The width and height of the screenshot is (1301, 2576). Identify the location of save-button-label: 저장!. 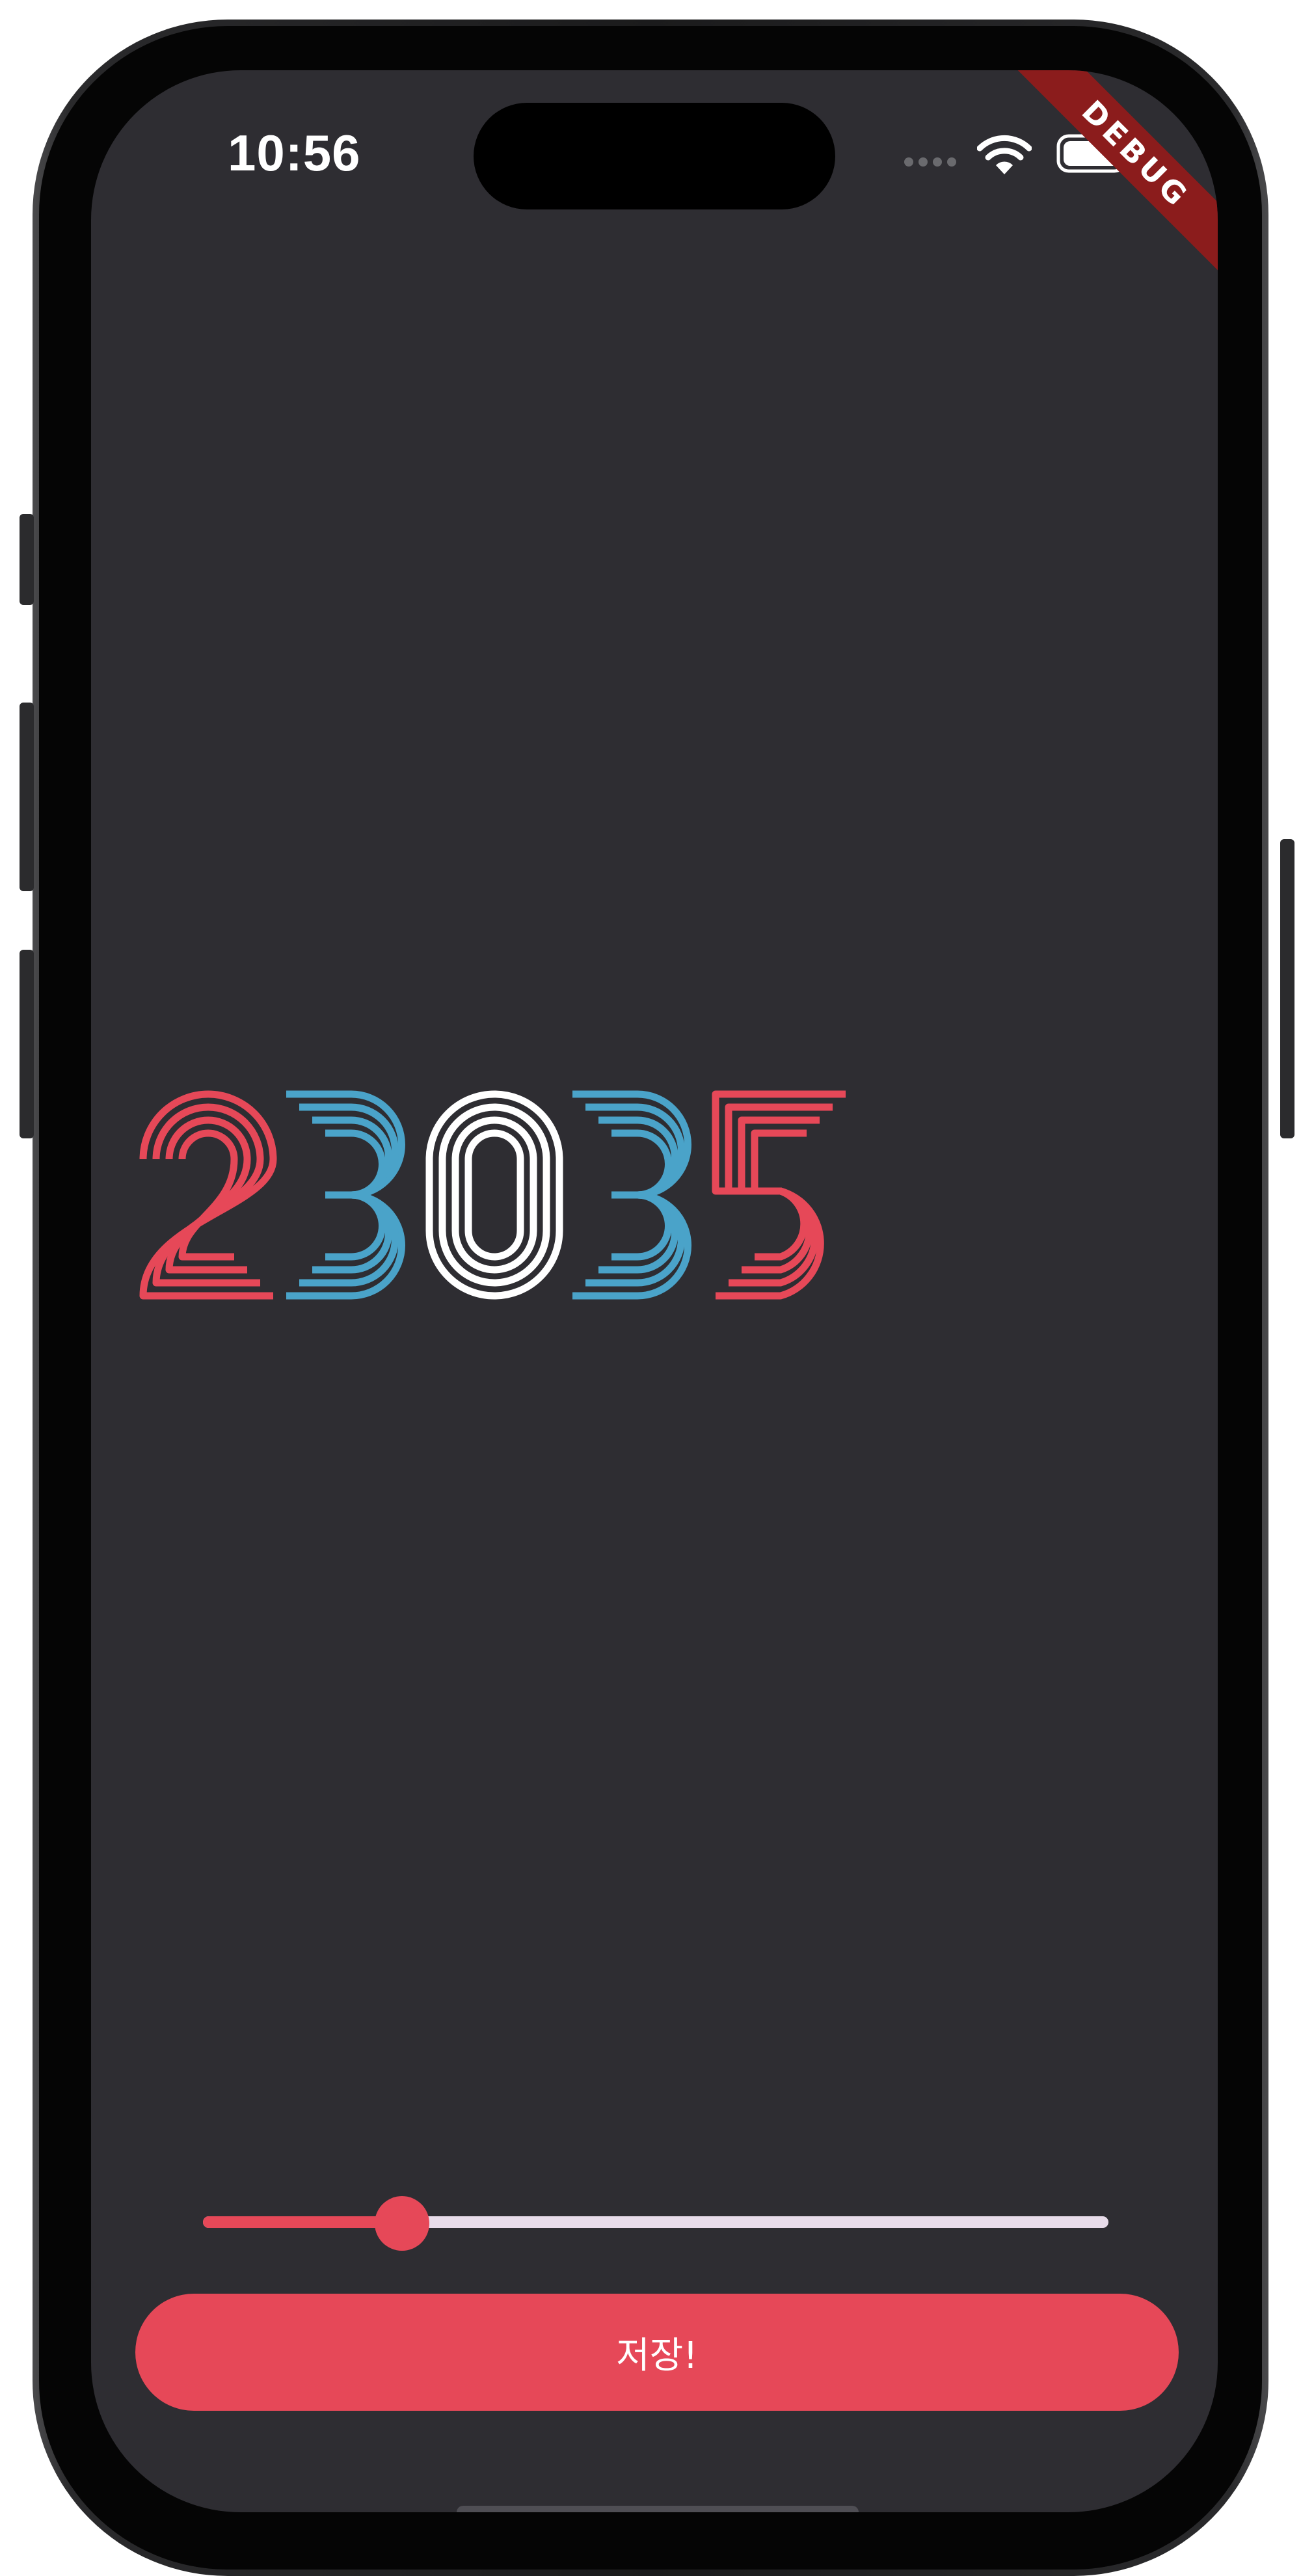
(657, 2355).